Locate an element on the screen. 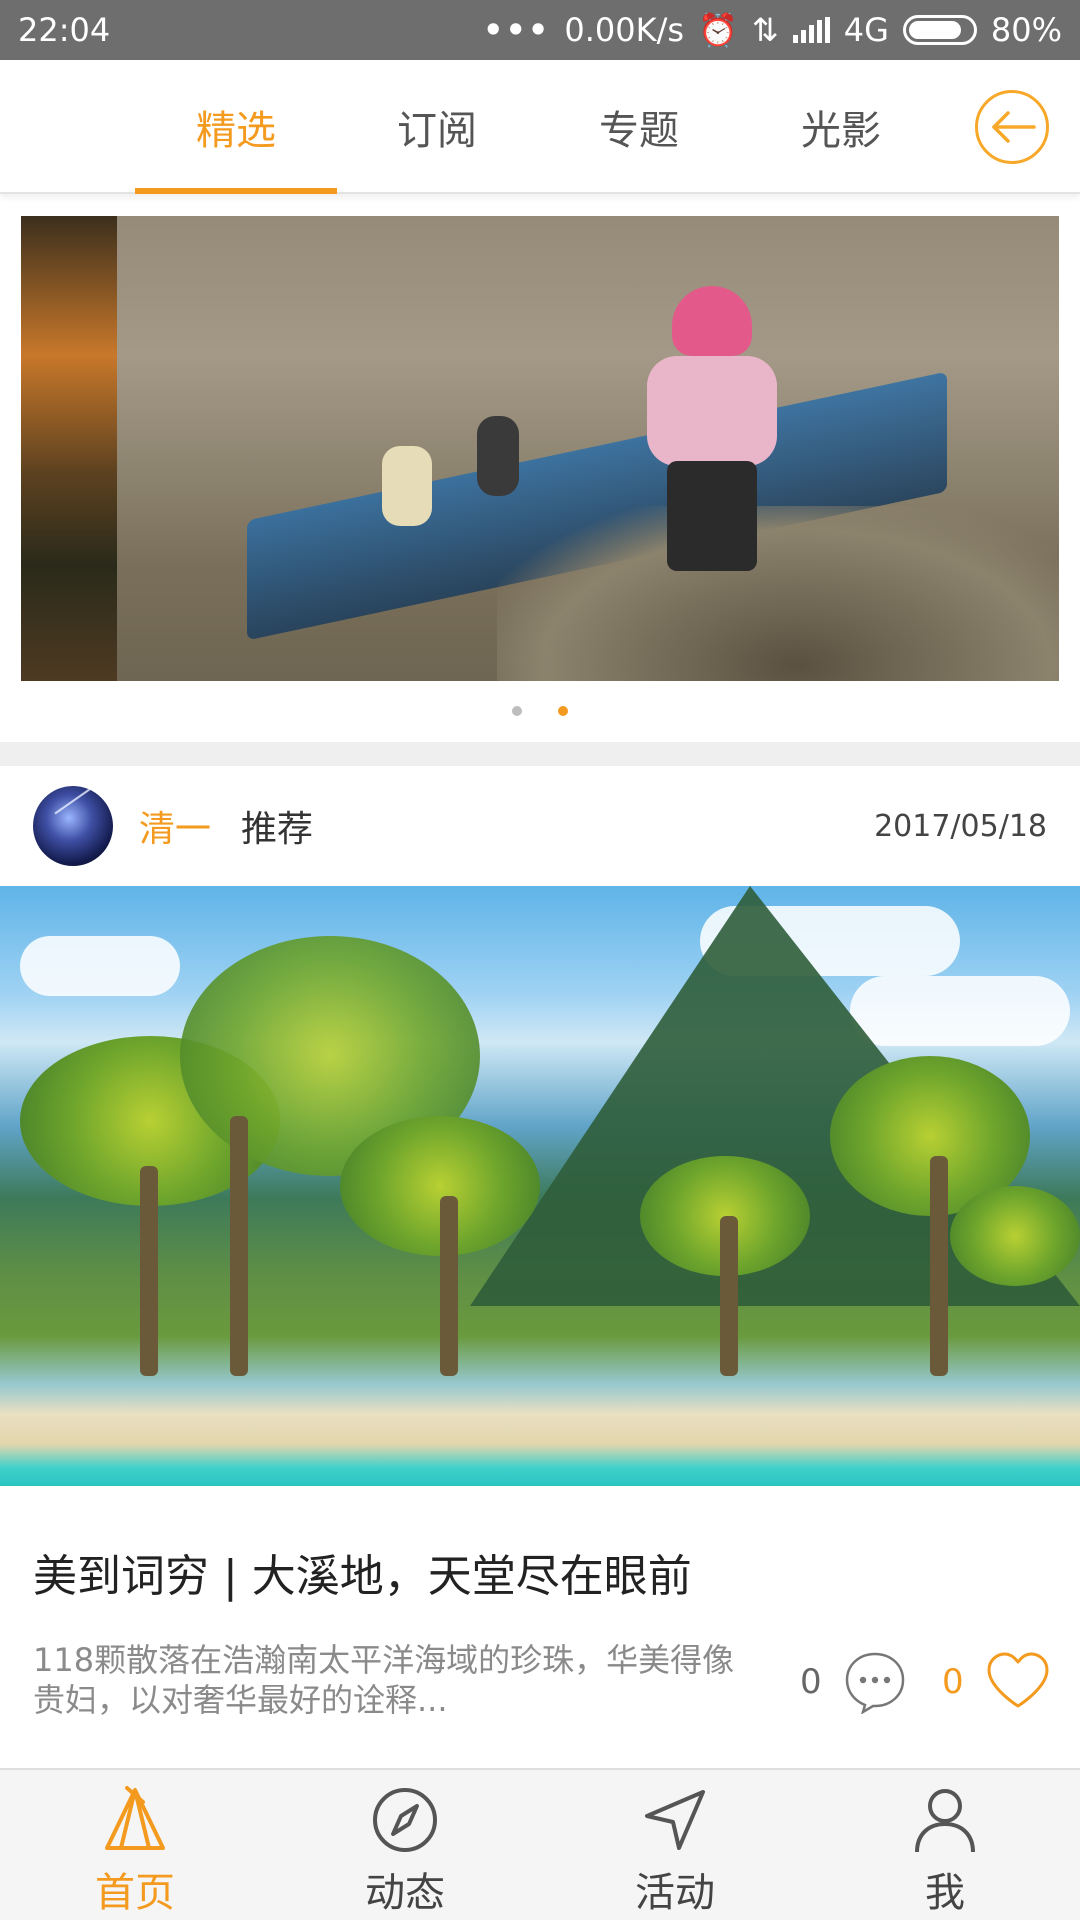  top-tab-bar: 精选 订阅 专题 光影 is located at coordinates (540, 127).